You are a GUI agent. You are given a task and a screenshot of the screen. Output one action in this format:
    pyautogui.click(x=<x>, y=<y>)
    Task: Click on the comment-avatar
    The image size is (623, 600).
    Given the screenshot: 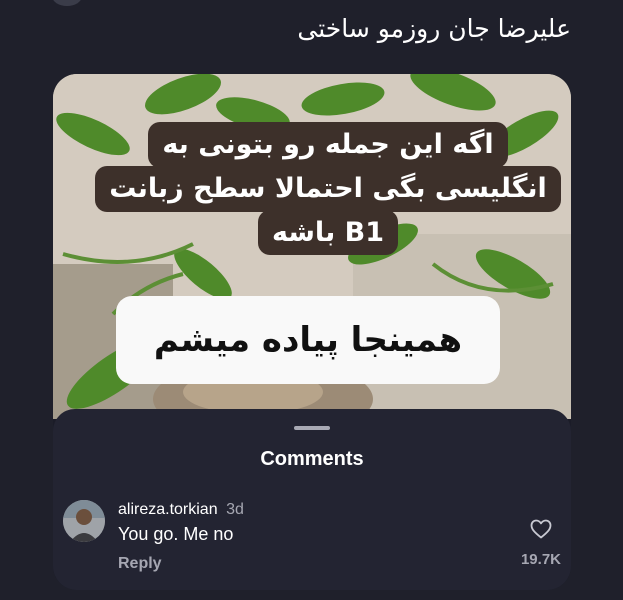 What is the action you would take?
    pyautogui.click(x=84, y=521)
    